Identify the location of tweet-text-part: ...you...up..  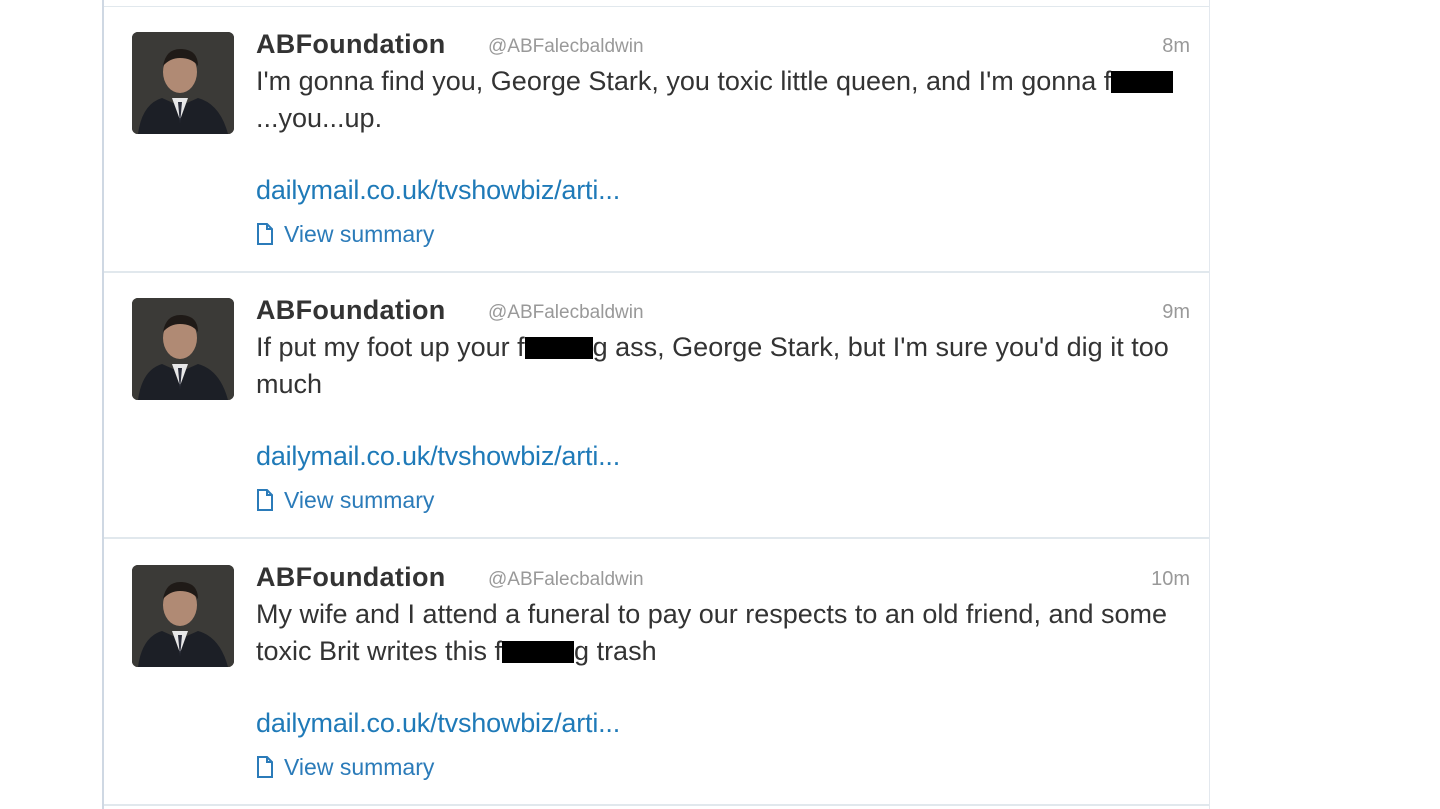
(319, 118).